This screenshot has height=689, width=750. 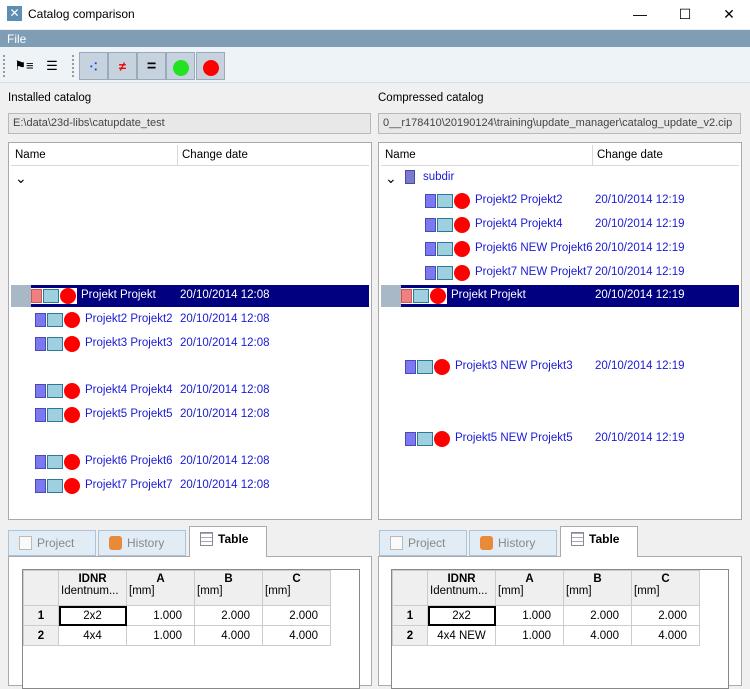 What do you see at coordinates (200, 296) in the screenshot?
I see `tree-row: Projekt Projekt 20/10/2014 12:08` at bounding box center [200, 296].